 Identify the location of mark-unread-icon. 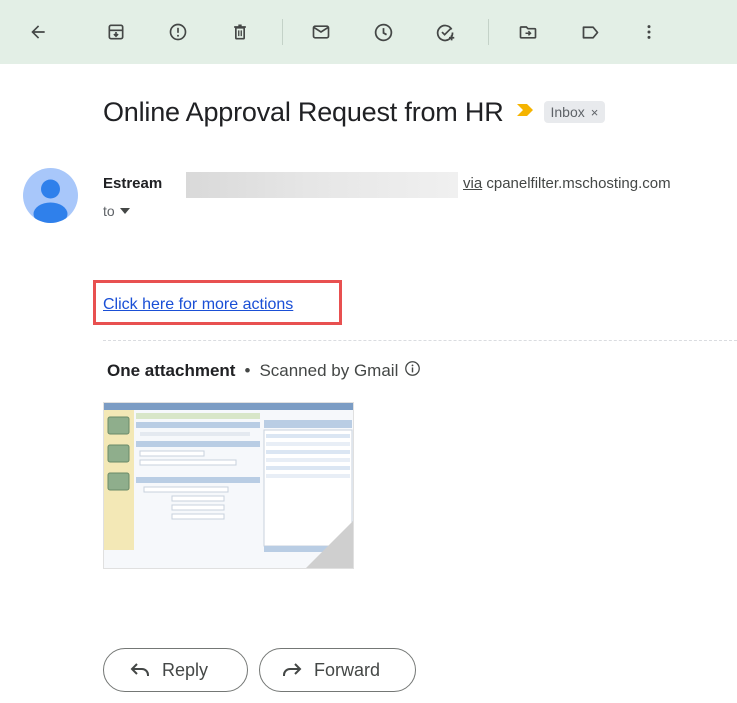
(321, 32).